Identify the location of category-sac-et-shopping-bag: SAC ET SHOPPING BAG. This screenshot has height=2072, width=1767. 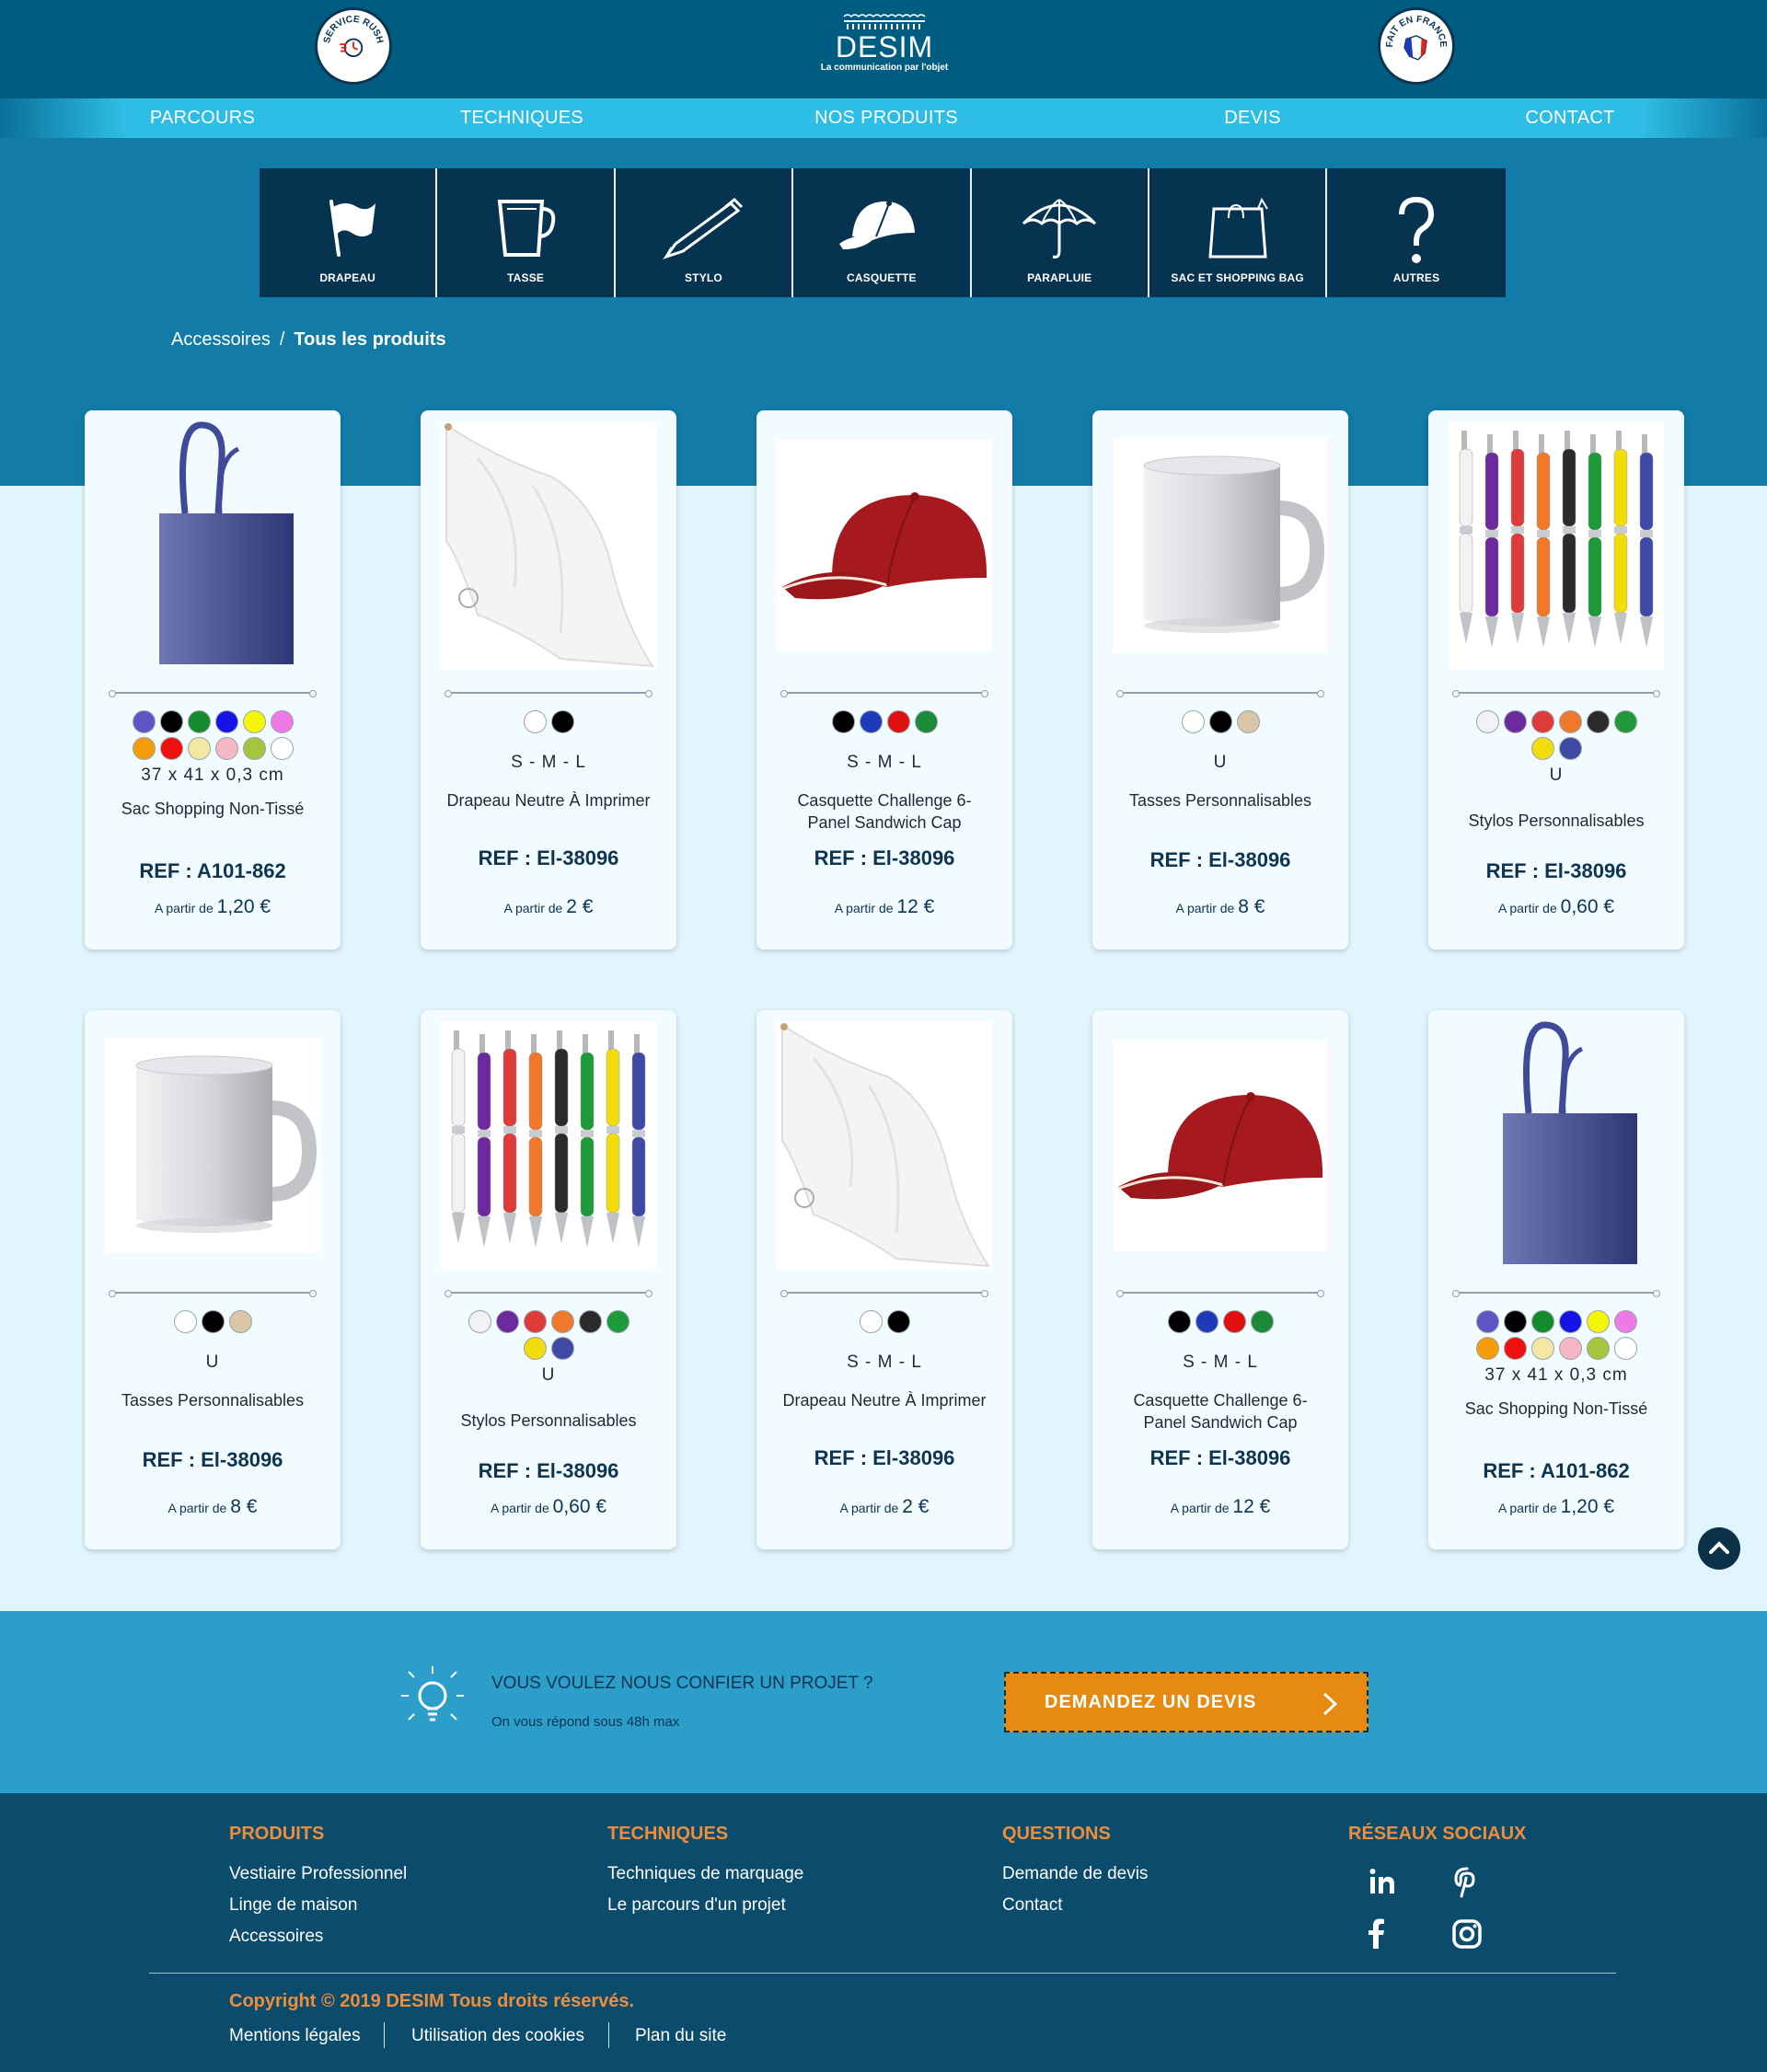
(1238, 232).